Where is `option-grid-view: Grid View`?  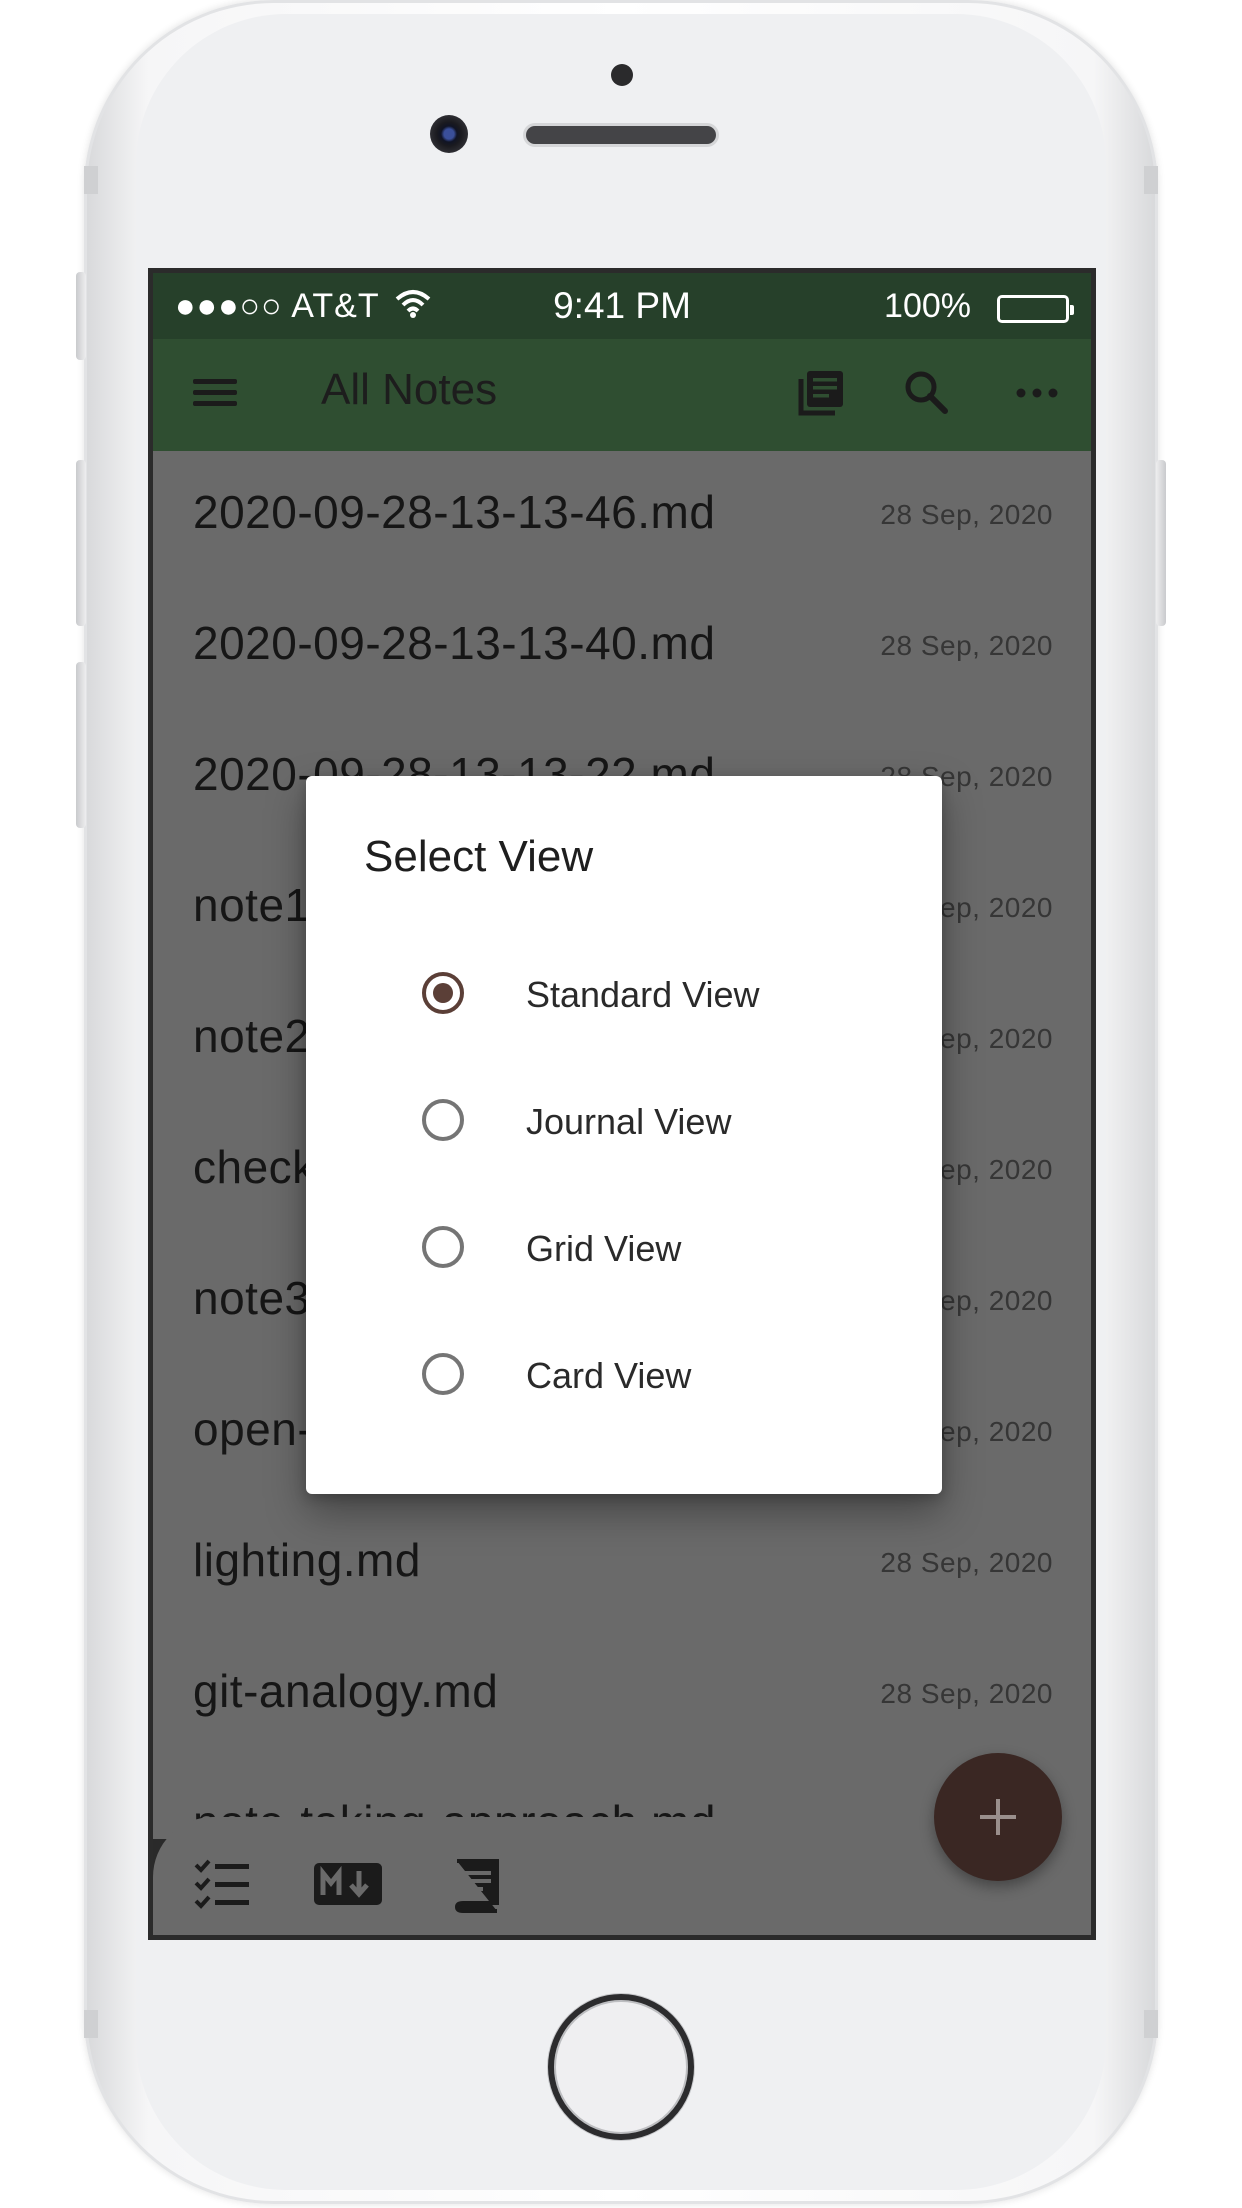 option-grid-view: Grid View is located at coordinates (624, 1248).